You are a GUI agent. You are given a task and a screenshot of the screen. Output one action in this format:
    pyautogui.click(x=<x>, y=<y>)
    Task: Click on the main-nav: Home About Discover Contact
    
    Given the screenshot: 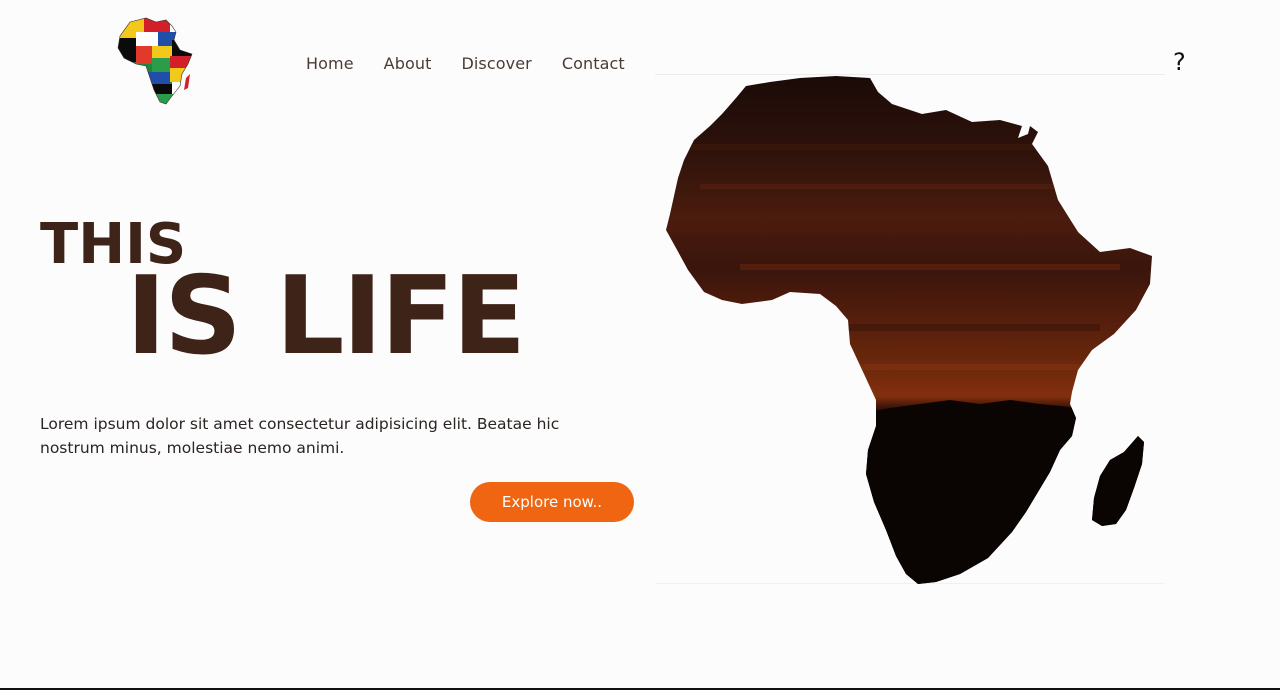 What is the action you would take?
    pyautogui.click(x=465, y=63)
    